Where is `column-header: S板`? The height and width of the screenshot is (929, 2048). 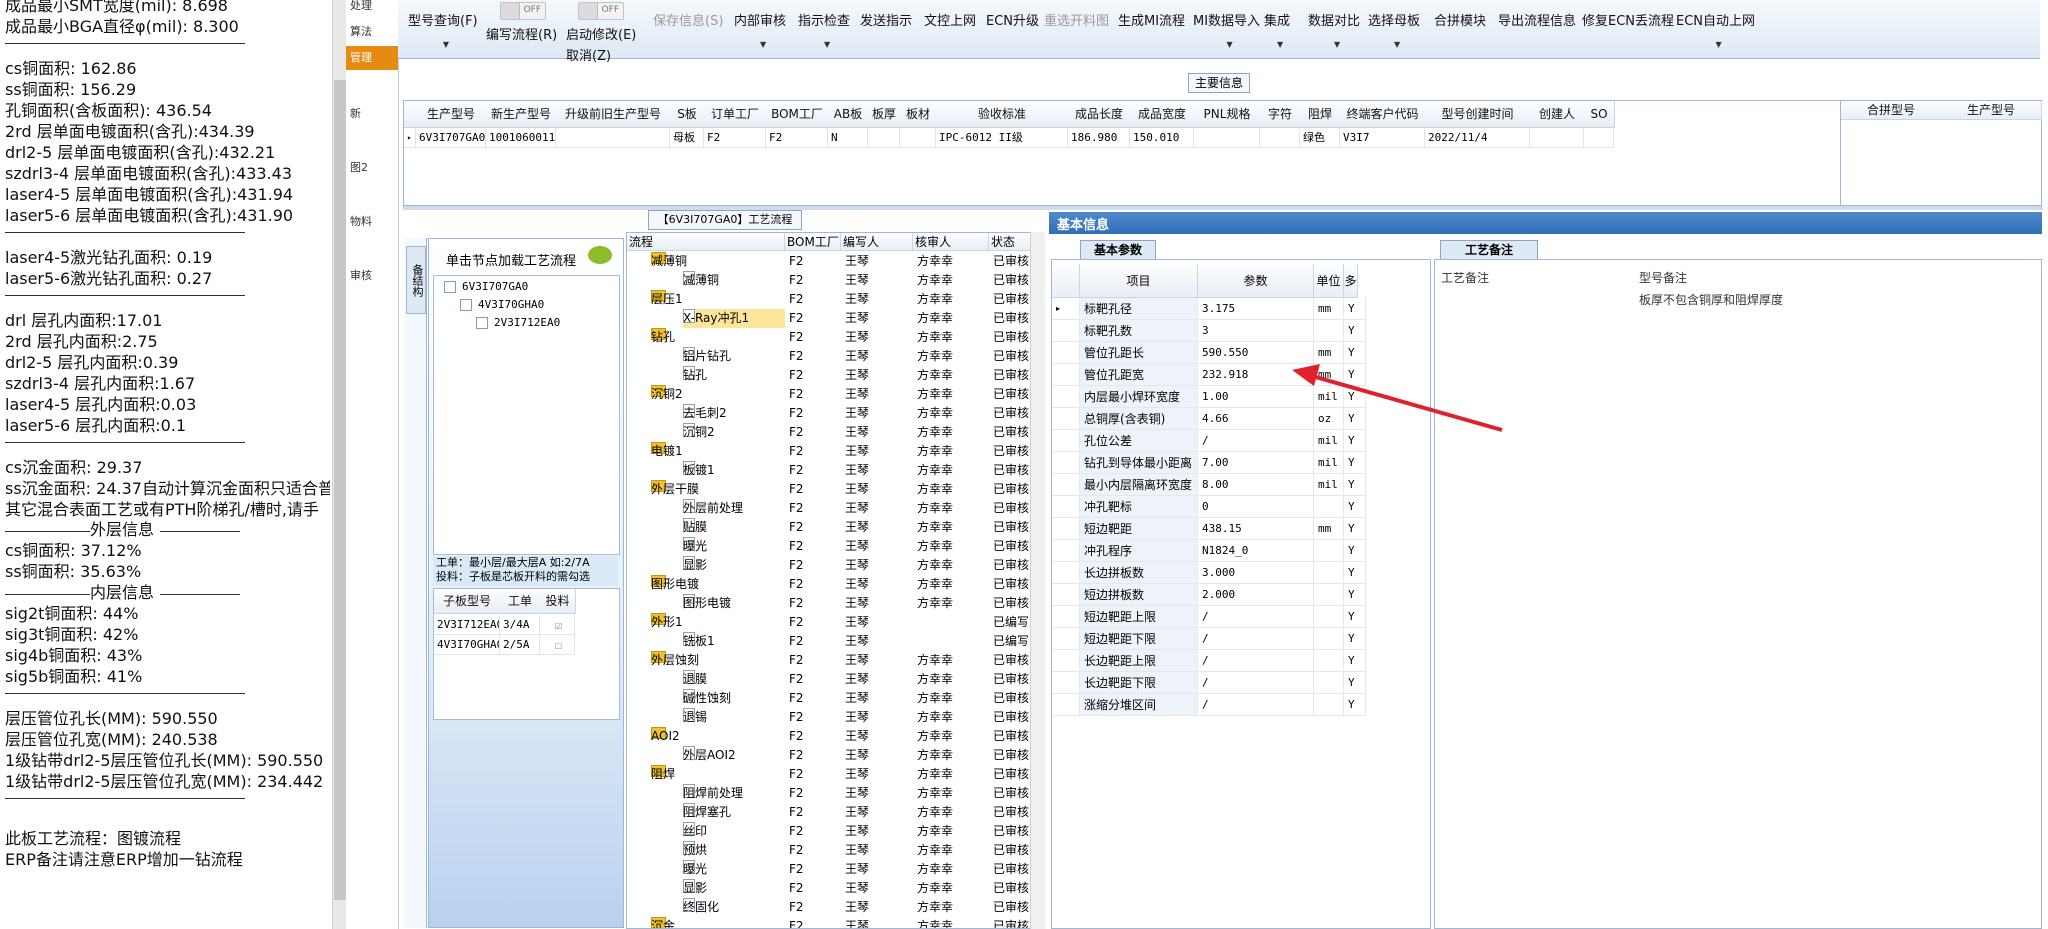 column-header: S板 is located at coordinates (687, 114).